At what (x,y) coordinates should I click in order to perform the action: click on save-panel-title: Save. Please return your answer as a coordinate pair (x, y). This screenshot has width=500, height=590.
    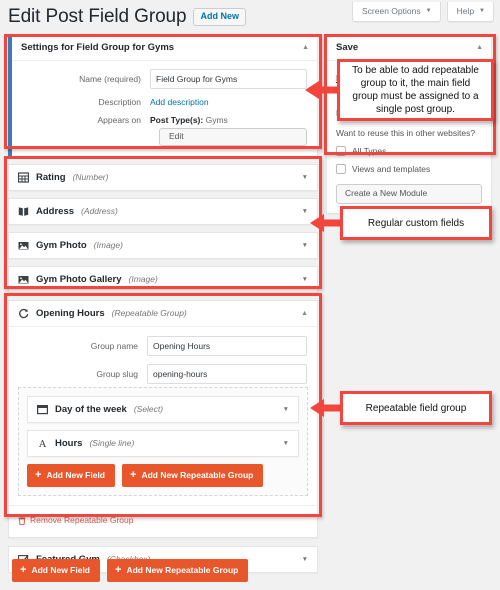
    Looking at the image, I should click on (347, 47).